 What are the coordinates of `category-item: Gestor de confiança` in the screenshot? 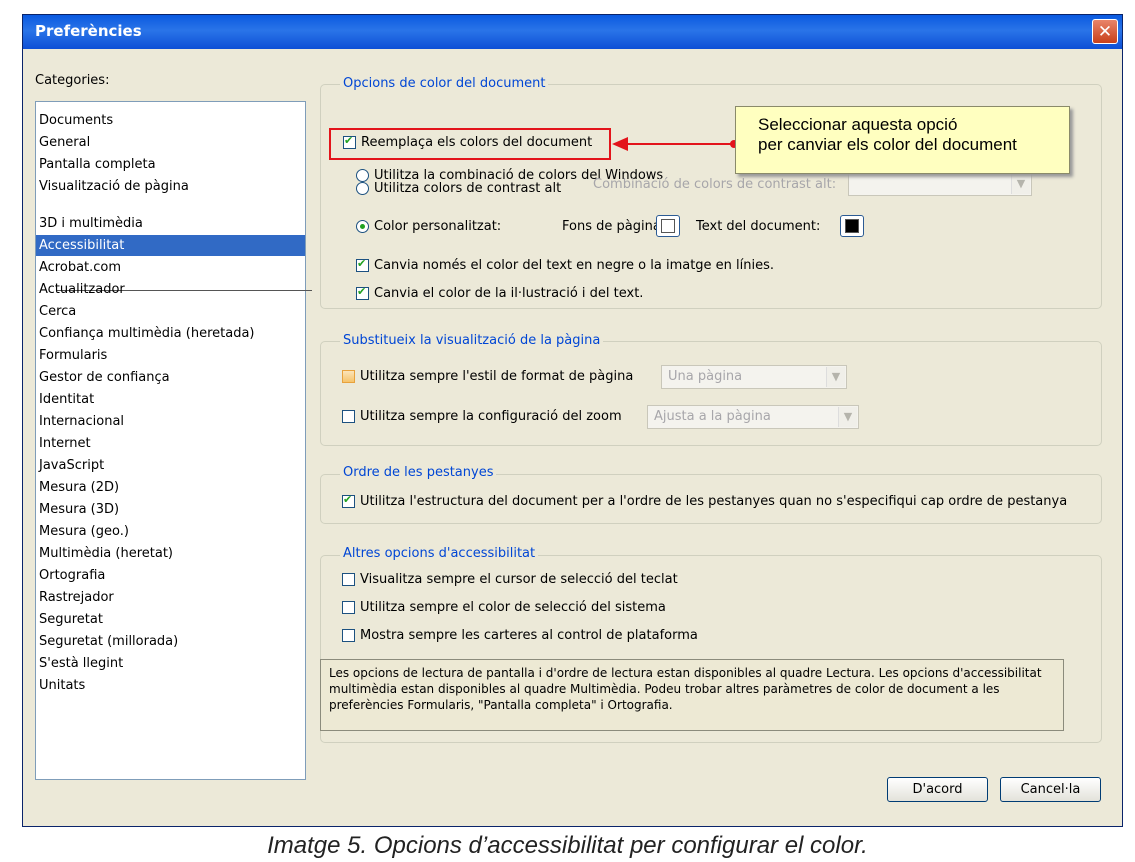 It's located at (170, 377).